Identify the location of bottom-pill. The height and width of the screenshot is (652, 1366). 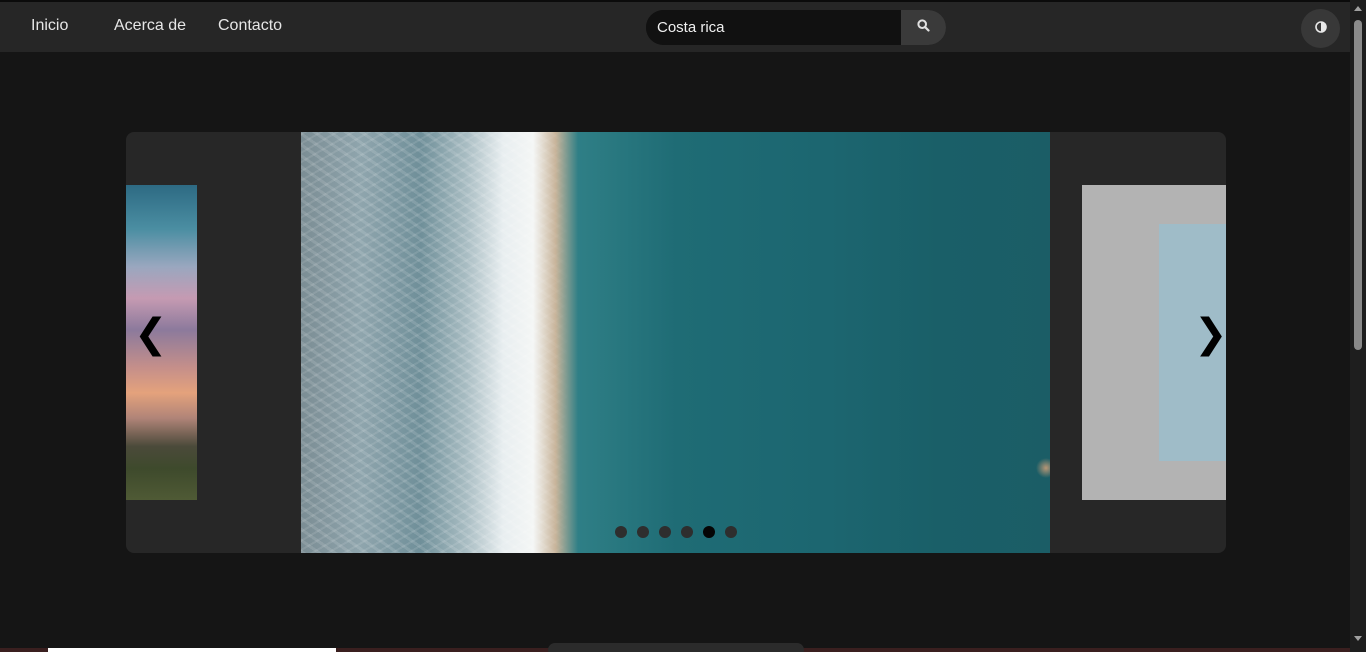
(676, 647).